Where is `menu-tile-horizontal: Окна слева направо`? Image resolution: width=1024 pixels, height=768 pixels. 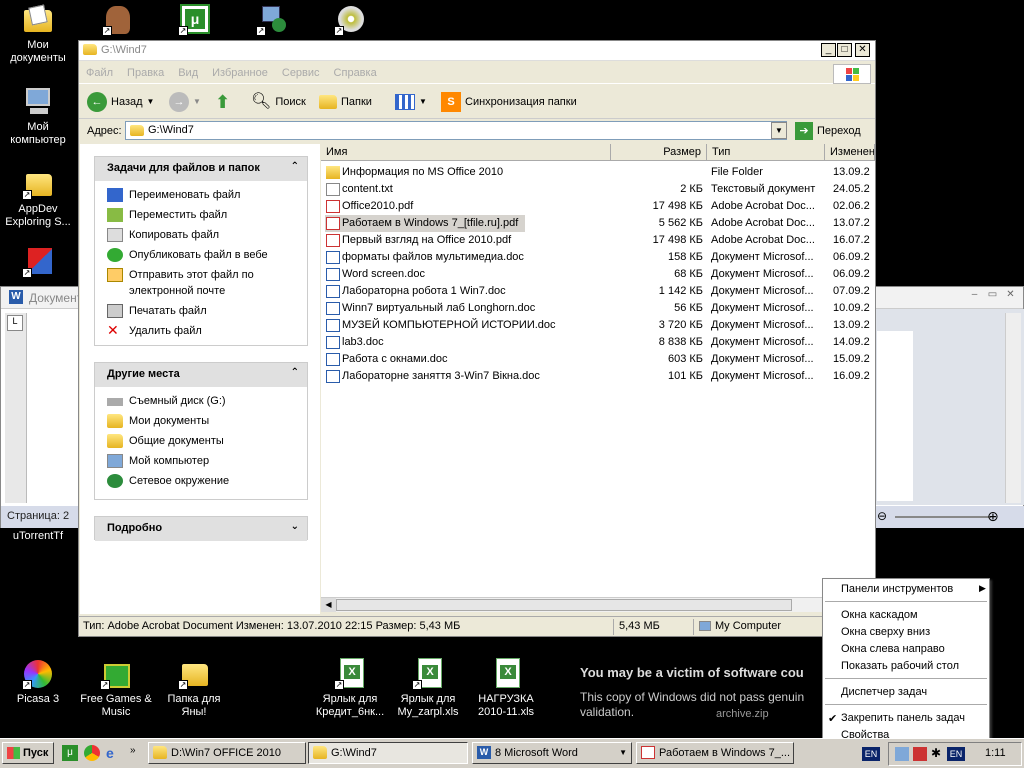
menu-tile-horizontal: Окна слева направо is located at coordinates (893, 649).